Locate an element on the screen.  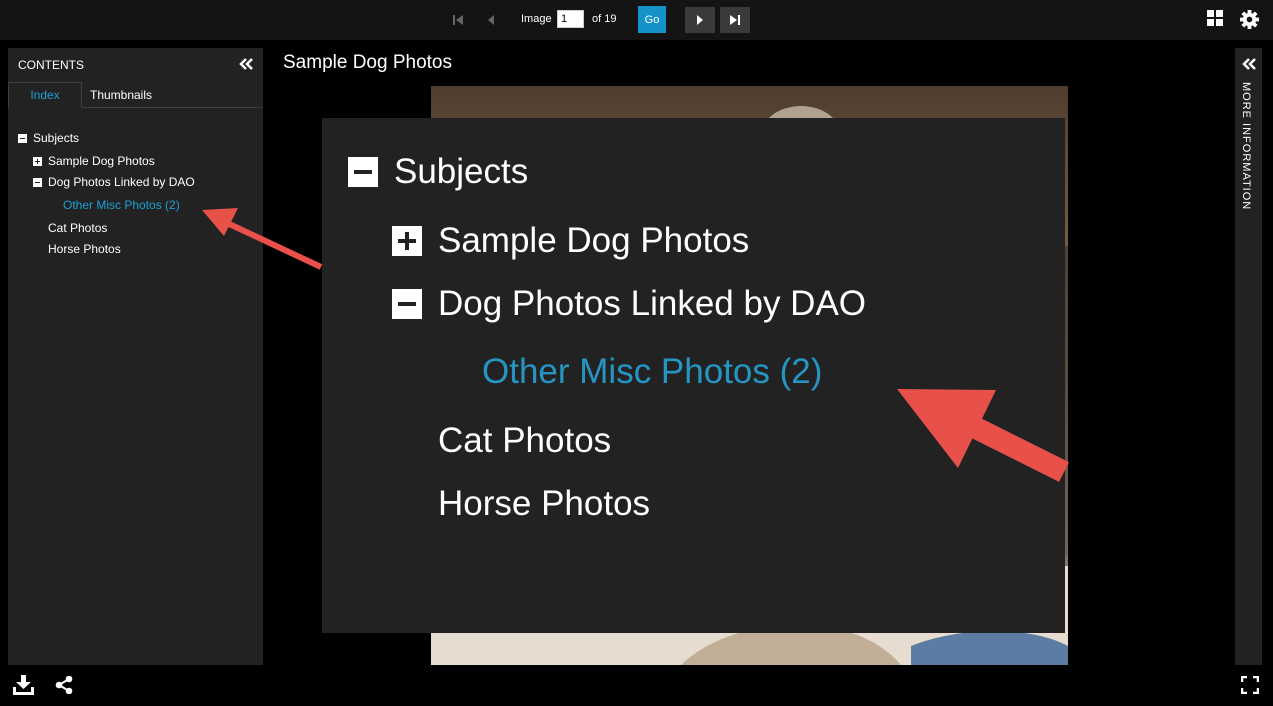
page-title: Sample Dog Photos is located at coordinates (367, 62).